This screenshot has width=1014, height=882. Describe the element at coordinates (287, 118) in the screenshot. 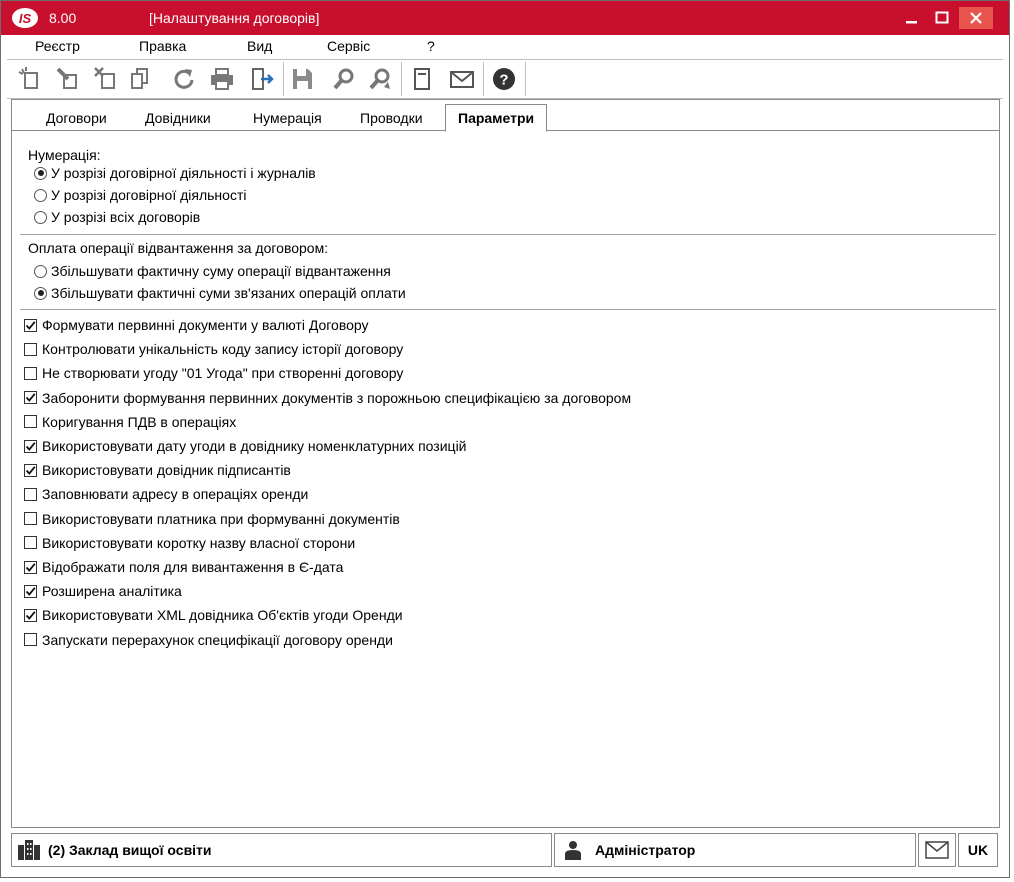

I see `tab-numbering: Нумерація` at that location.